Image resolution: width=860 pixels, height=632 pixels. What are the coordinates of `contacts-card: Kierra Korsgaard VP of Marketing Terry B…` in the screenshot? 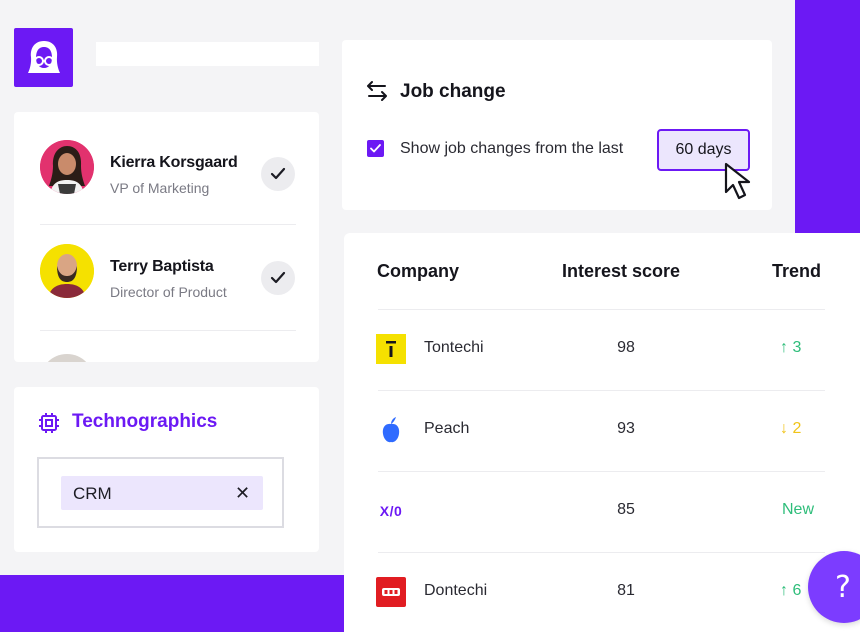 It's located at (166, 237).